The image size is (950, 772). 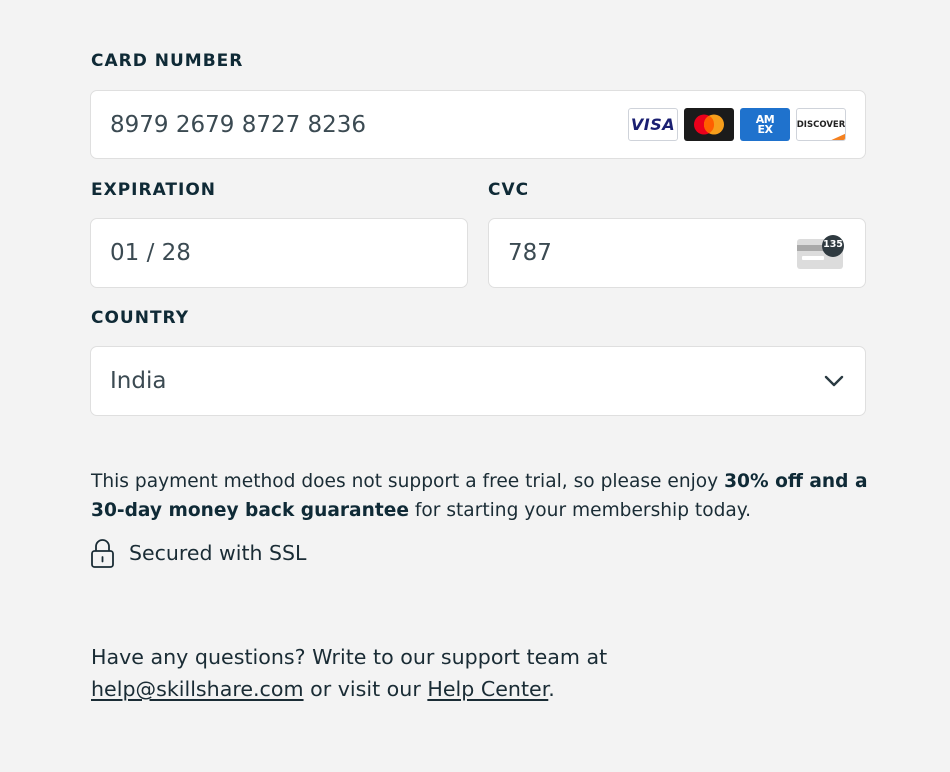 I want to click on ssl-notice: Secured with SSL, so click(x=198, y=553).